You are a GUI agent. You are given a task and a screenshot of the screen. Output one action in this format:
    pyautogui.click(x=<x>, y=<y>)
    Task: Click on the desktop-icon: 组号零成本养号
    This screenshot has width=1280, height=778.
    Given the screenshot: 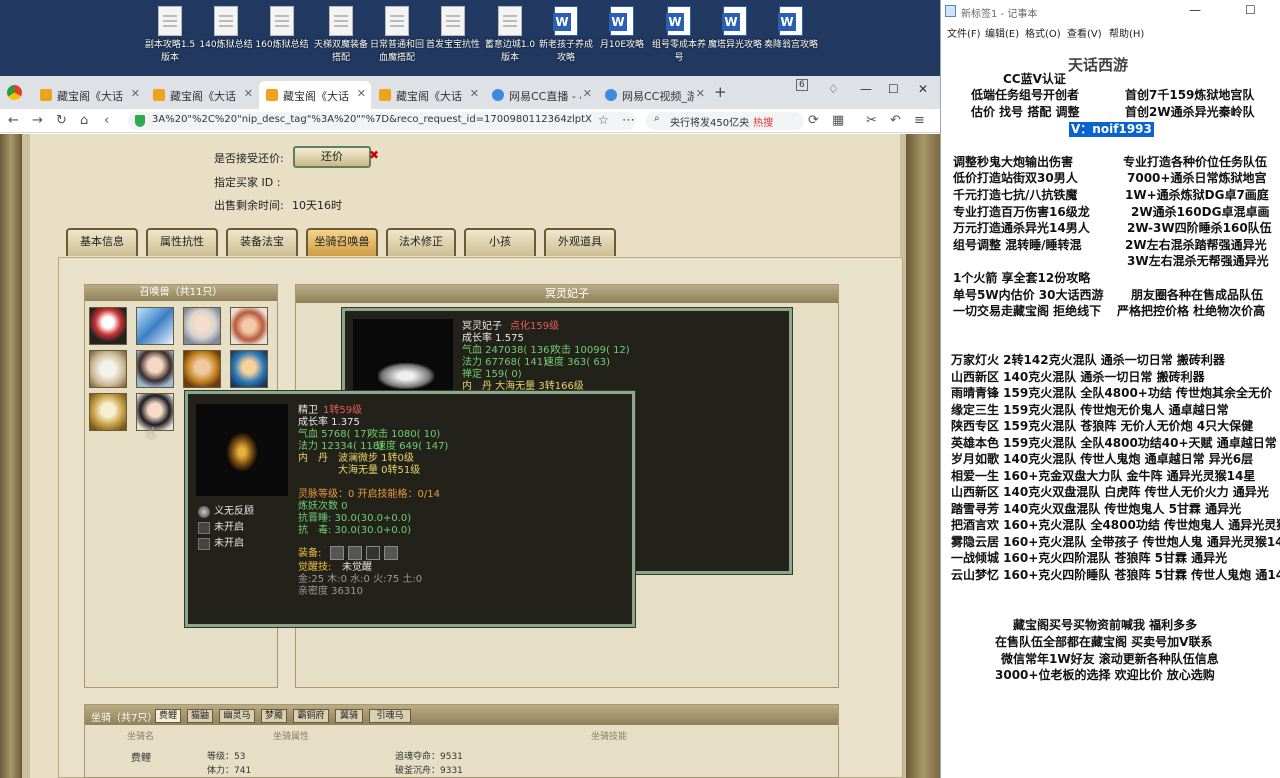 What is the action you would take?
    pyautogui.click(x=679, y=34)
    